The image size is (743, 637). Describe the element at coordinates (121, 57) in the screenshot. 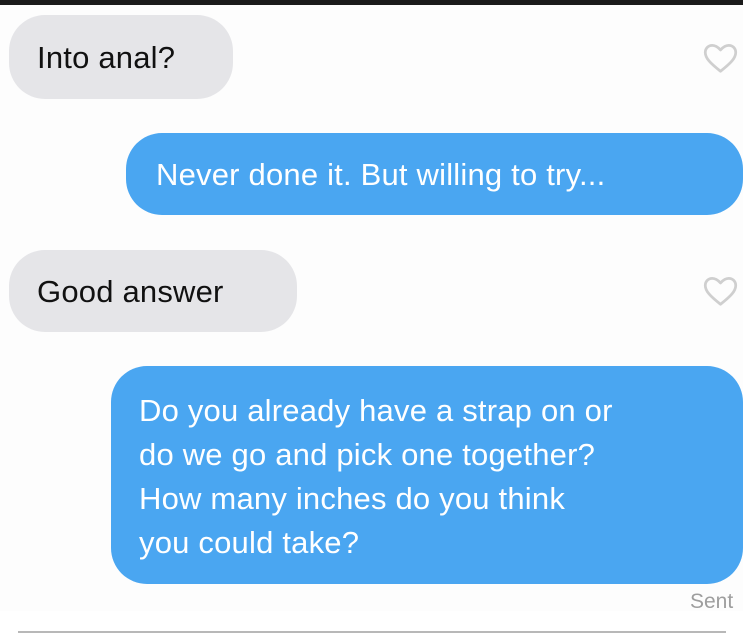

I see `incoming-message-bubble-into-anal: Into anal?` at that location.